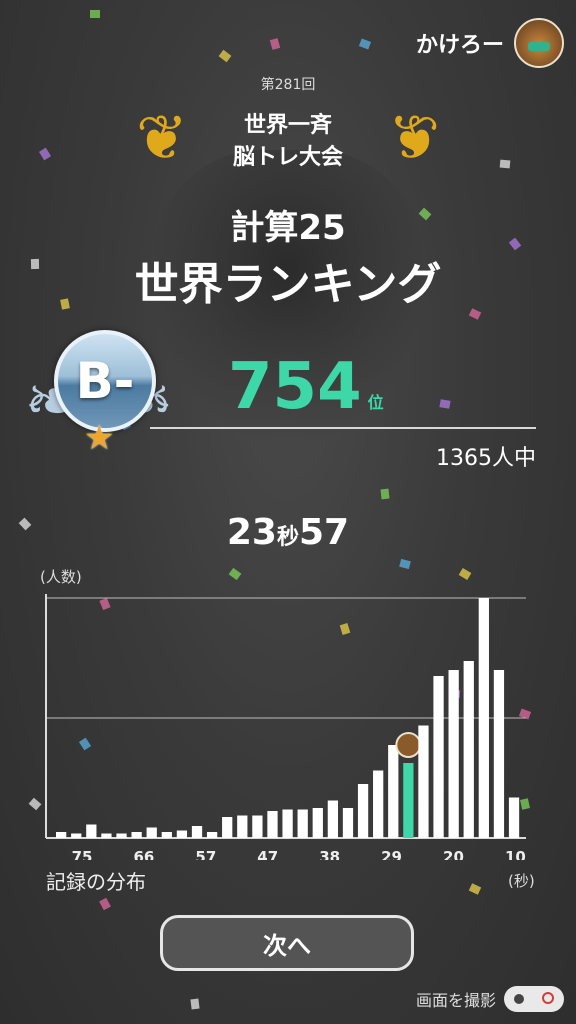  Describe the element at coordinates (287, 943) in the screenshot. I see `next-button: 次へ` at that location.